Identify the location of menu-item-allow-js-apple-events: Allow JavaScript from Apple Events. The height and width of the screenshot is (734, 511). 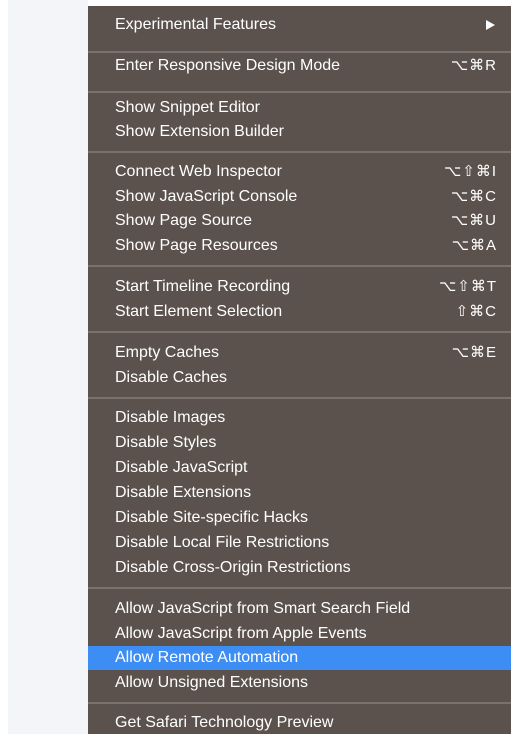
(299, 634).